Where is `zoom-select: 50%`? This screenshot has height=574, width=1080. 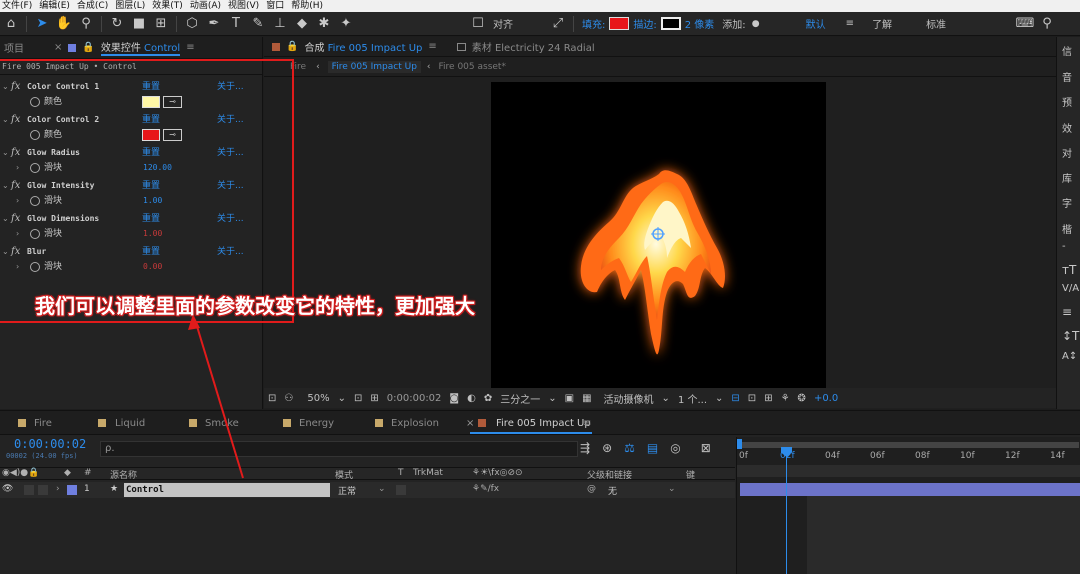 zoom-select: 50% is located at coordinates (318, 398).